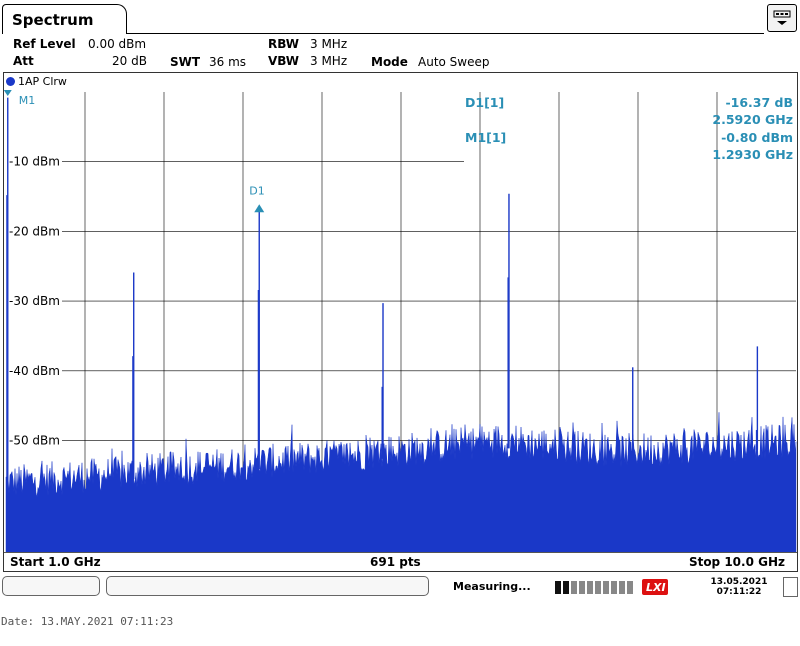  Describe the element at coordinates (34, 371) in the screenshot. I see `y-tick-label: -40 dBm` at that location.